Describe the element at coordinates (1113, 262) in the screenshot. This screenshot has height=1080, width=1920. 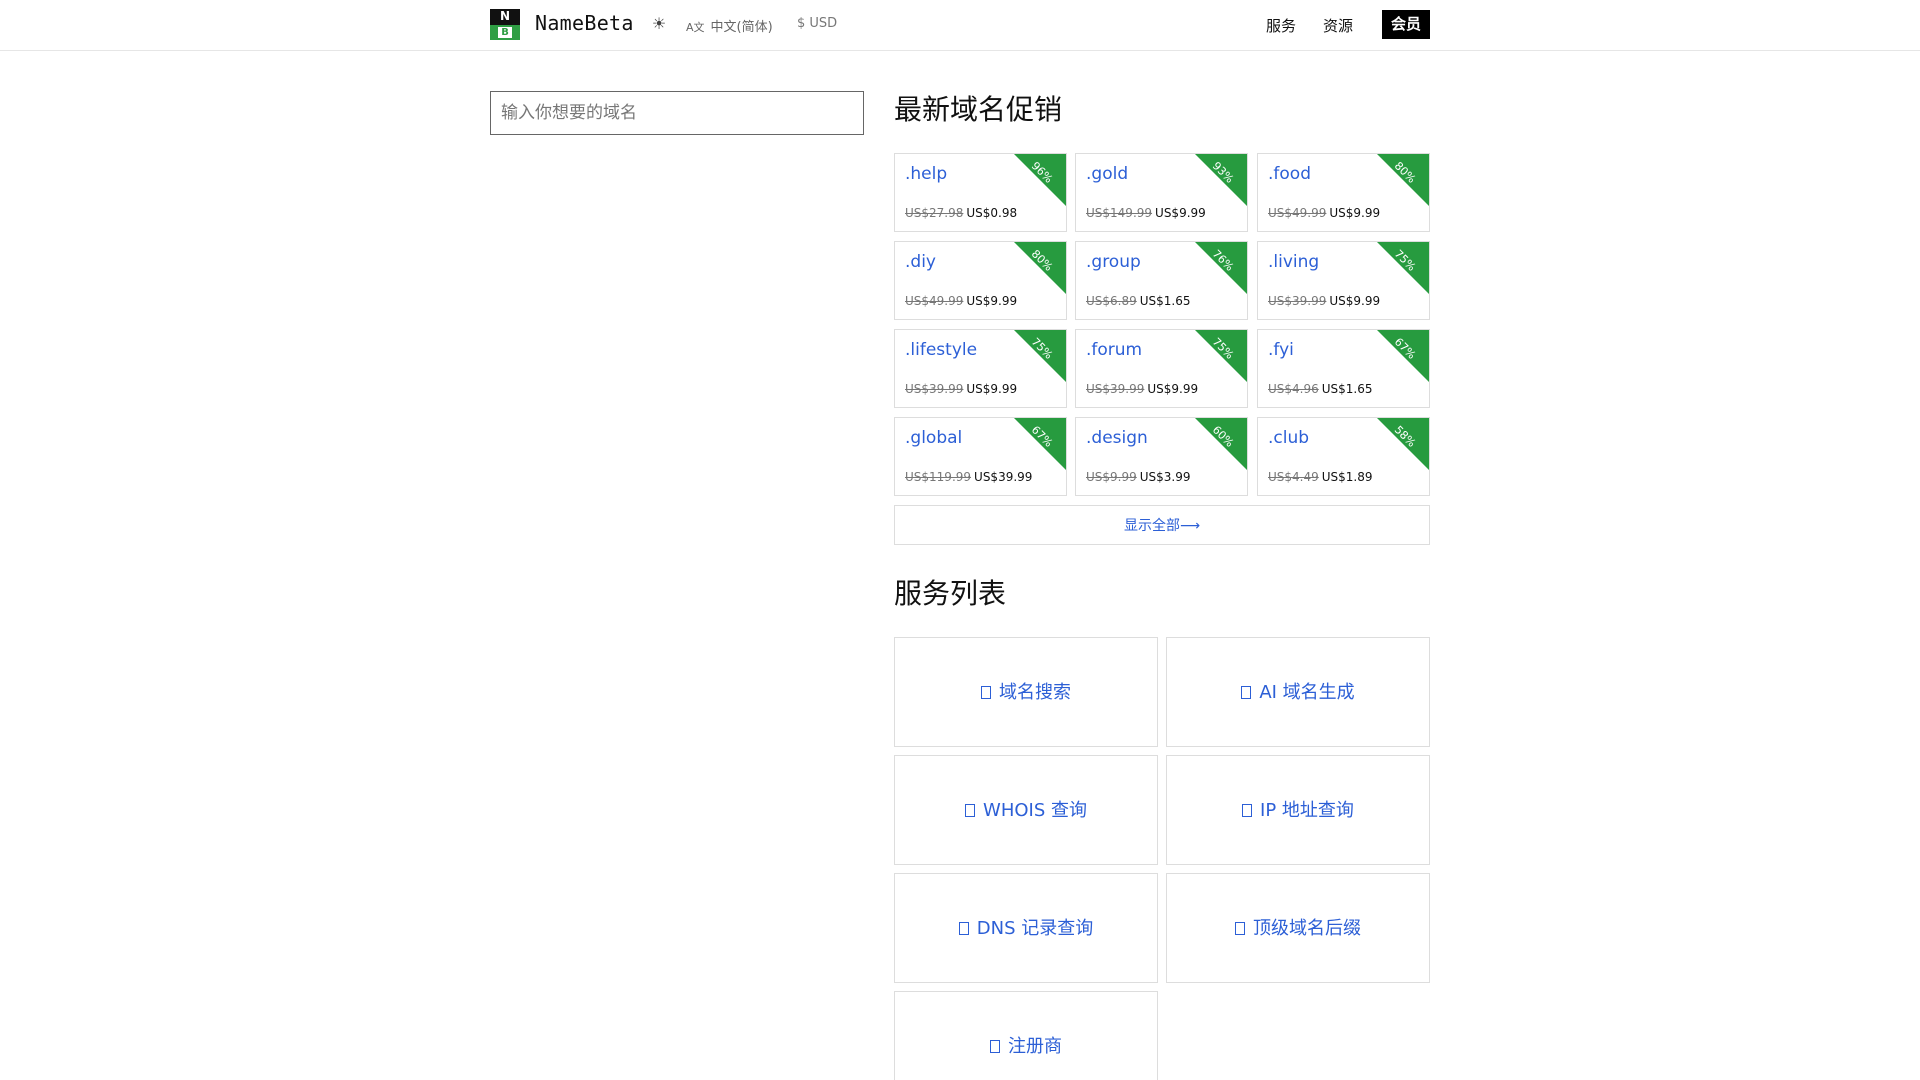
I see `promo-tld: .group` at that location.